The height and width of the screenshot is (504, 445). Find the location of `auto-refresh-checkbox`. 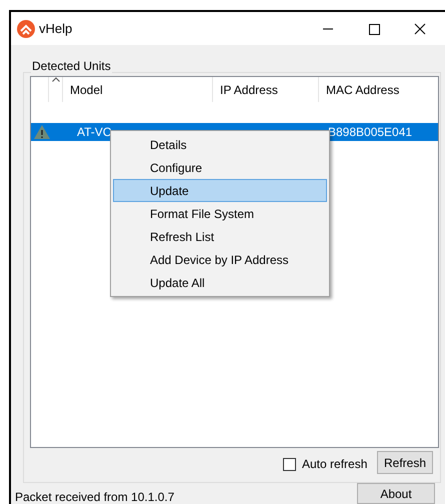

auto-refresh-checkbox is located at coordinates (289, 464).